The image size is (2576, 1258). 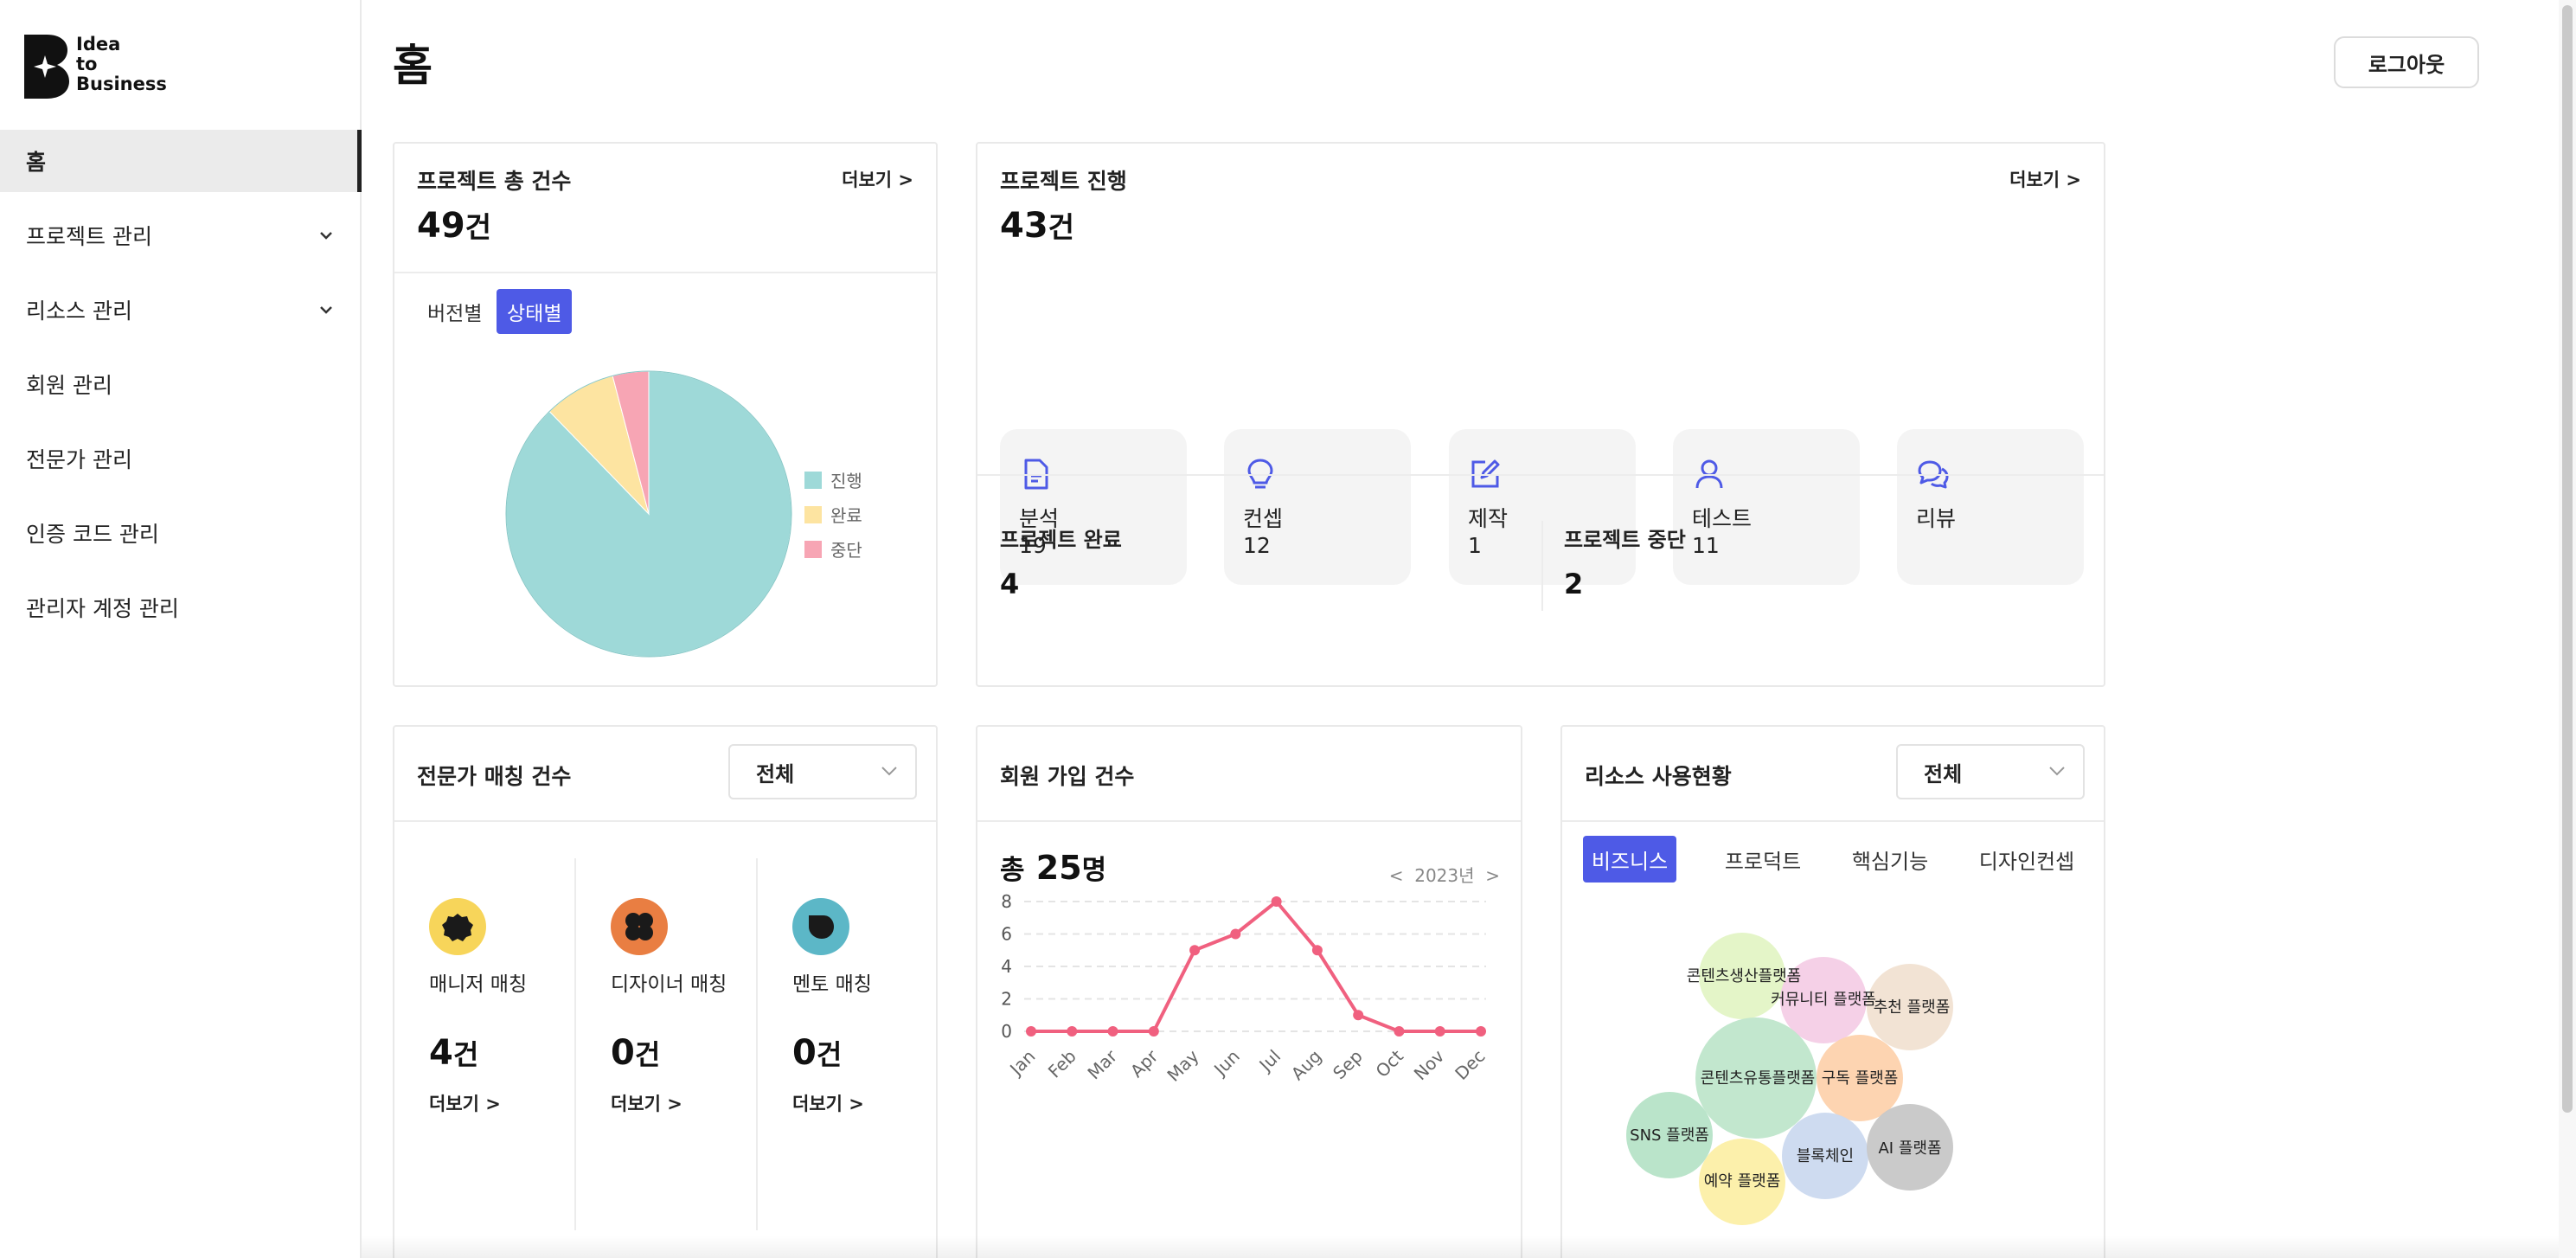 What do you see at coordinates (1093, 507) in the screenshot?
I see `stage-card-analysis: 분석 19` at bounding box center [1093, 507].